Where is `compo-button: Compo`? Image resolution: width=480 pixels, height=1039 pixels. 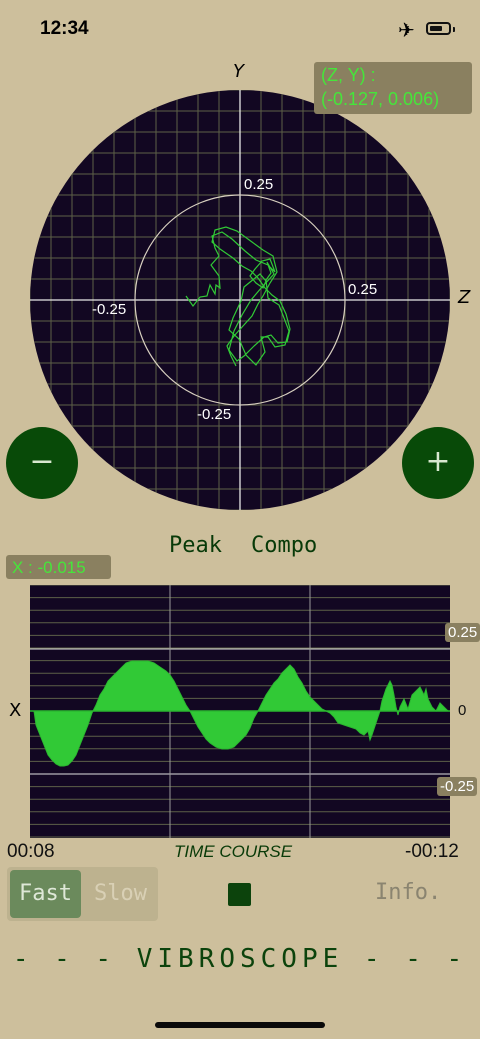 compo-button: Compo is located at coordinates (284, 545).